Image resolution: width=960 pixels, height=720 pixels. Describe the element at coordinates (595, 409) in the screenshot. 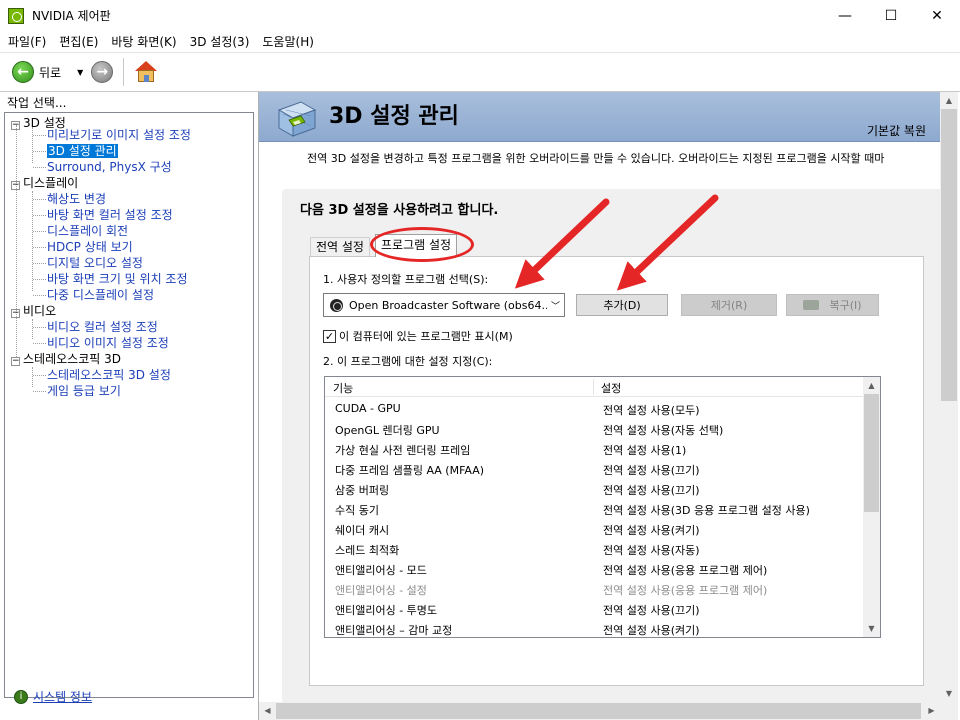

I see `table-row: CUDA - GPU 전역 설정 사용(모두)` at that location.